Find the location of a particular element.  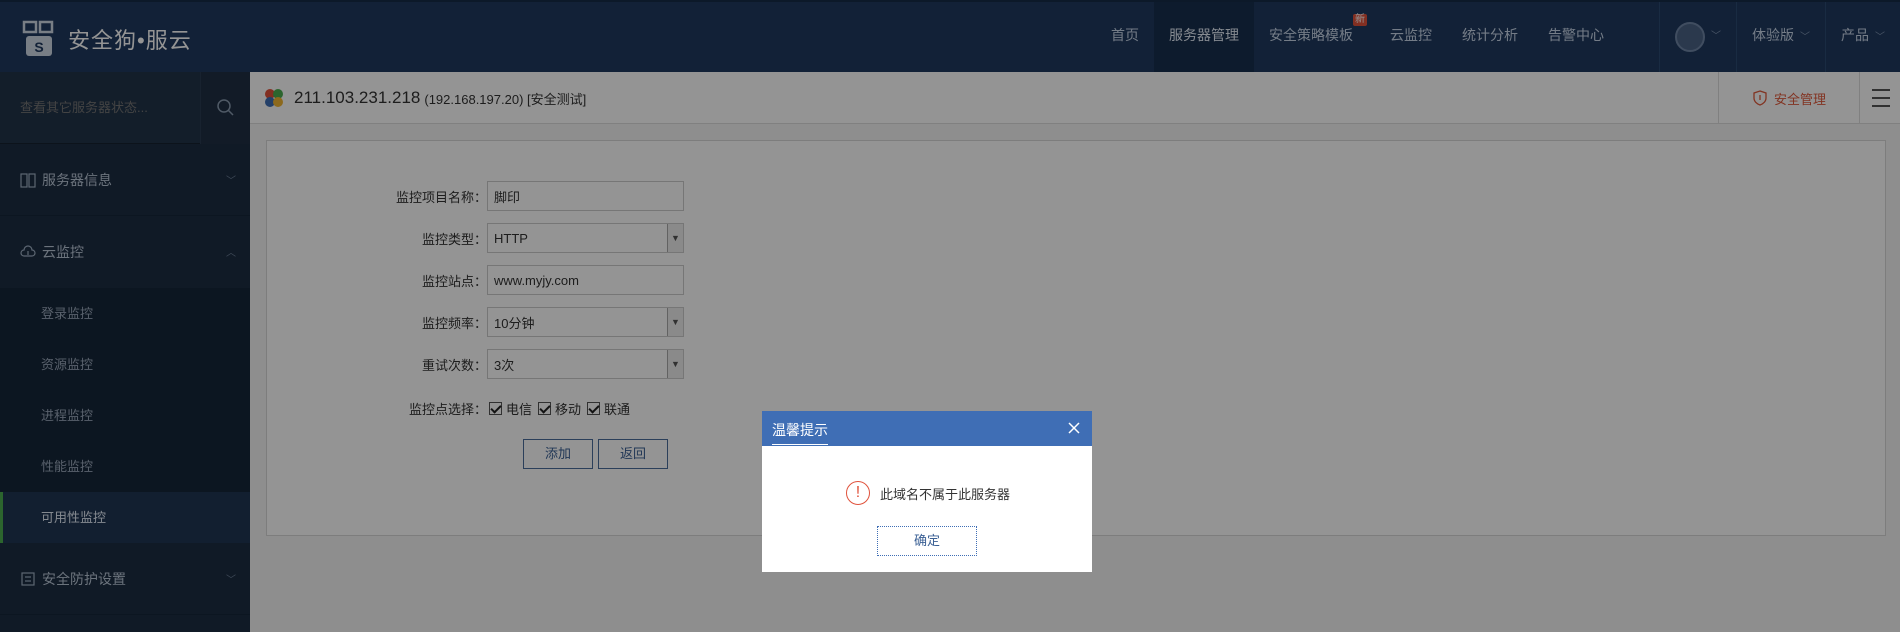

close-icon is located at coordinates (1074, 428).